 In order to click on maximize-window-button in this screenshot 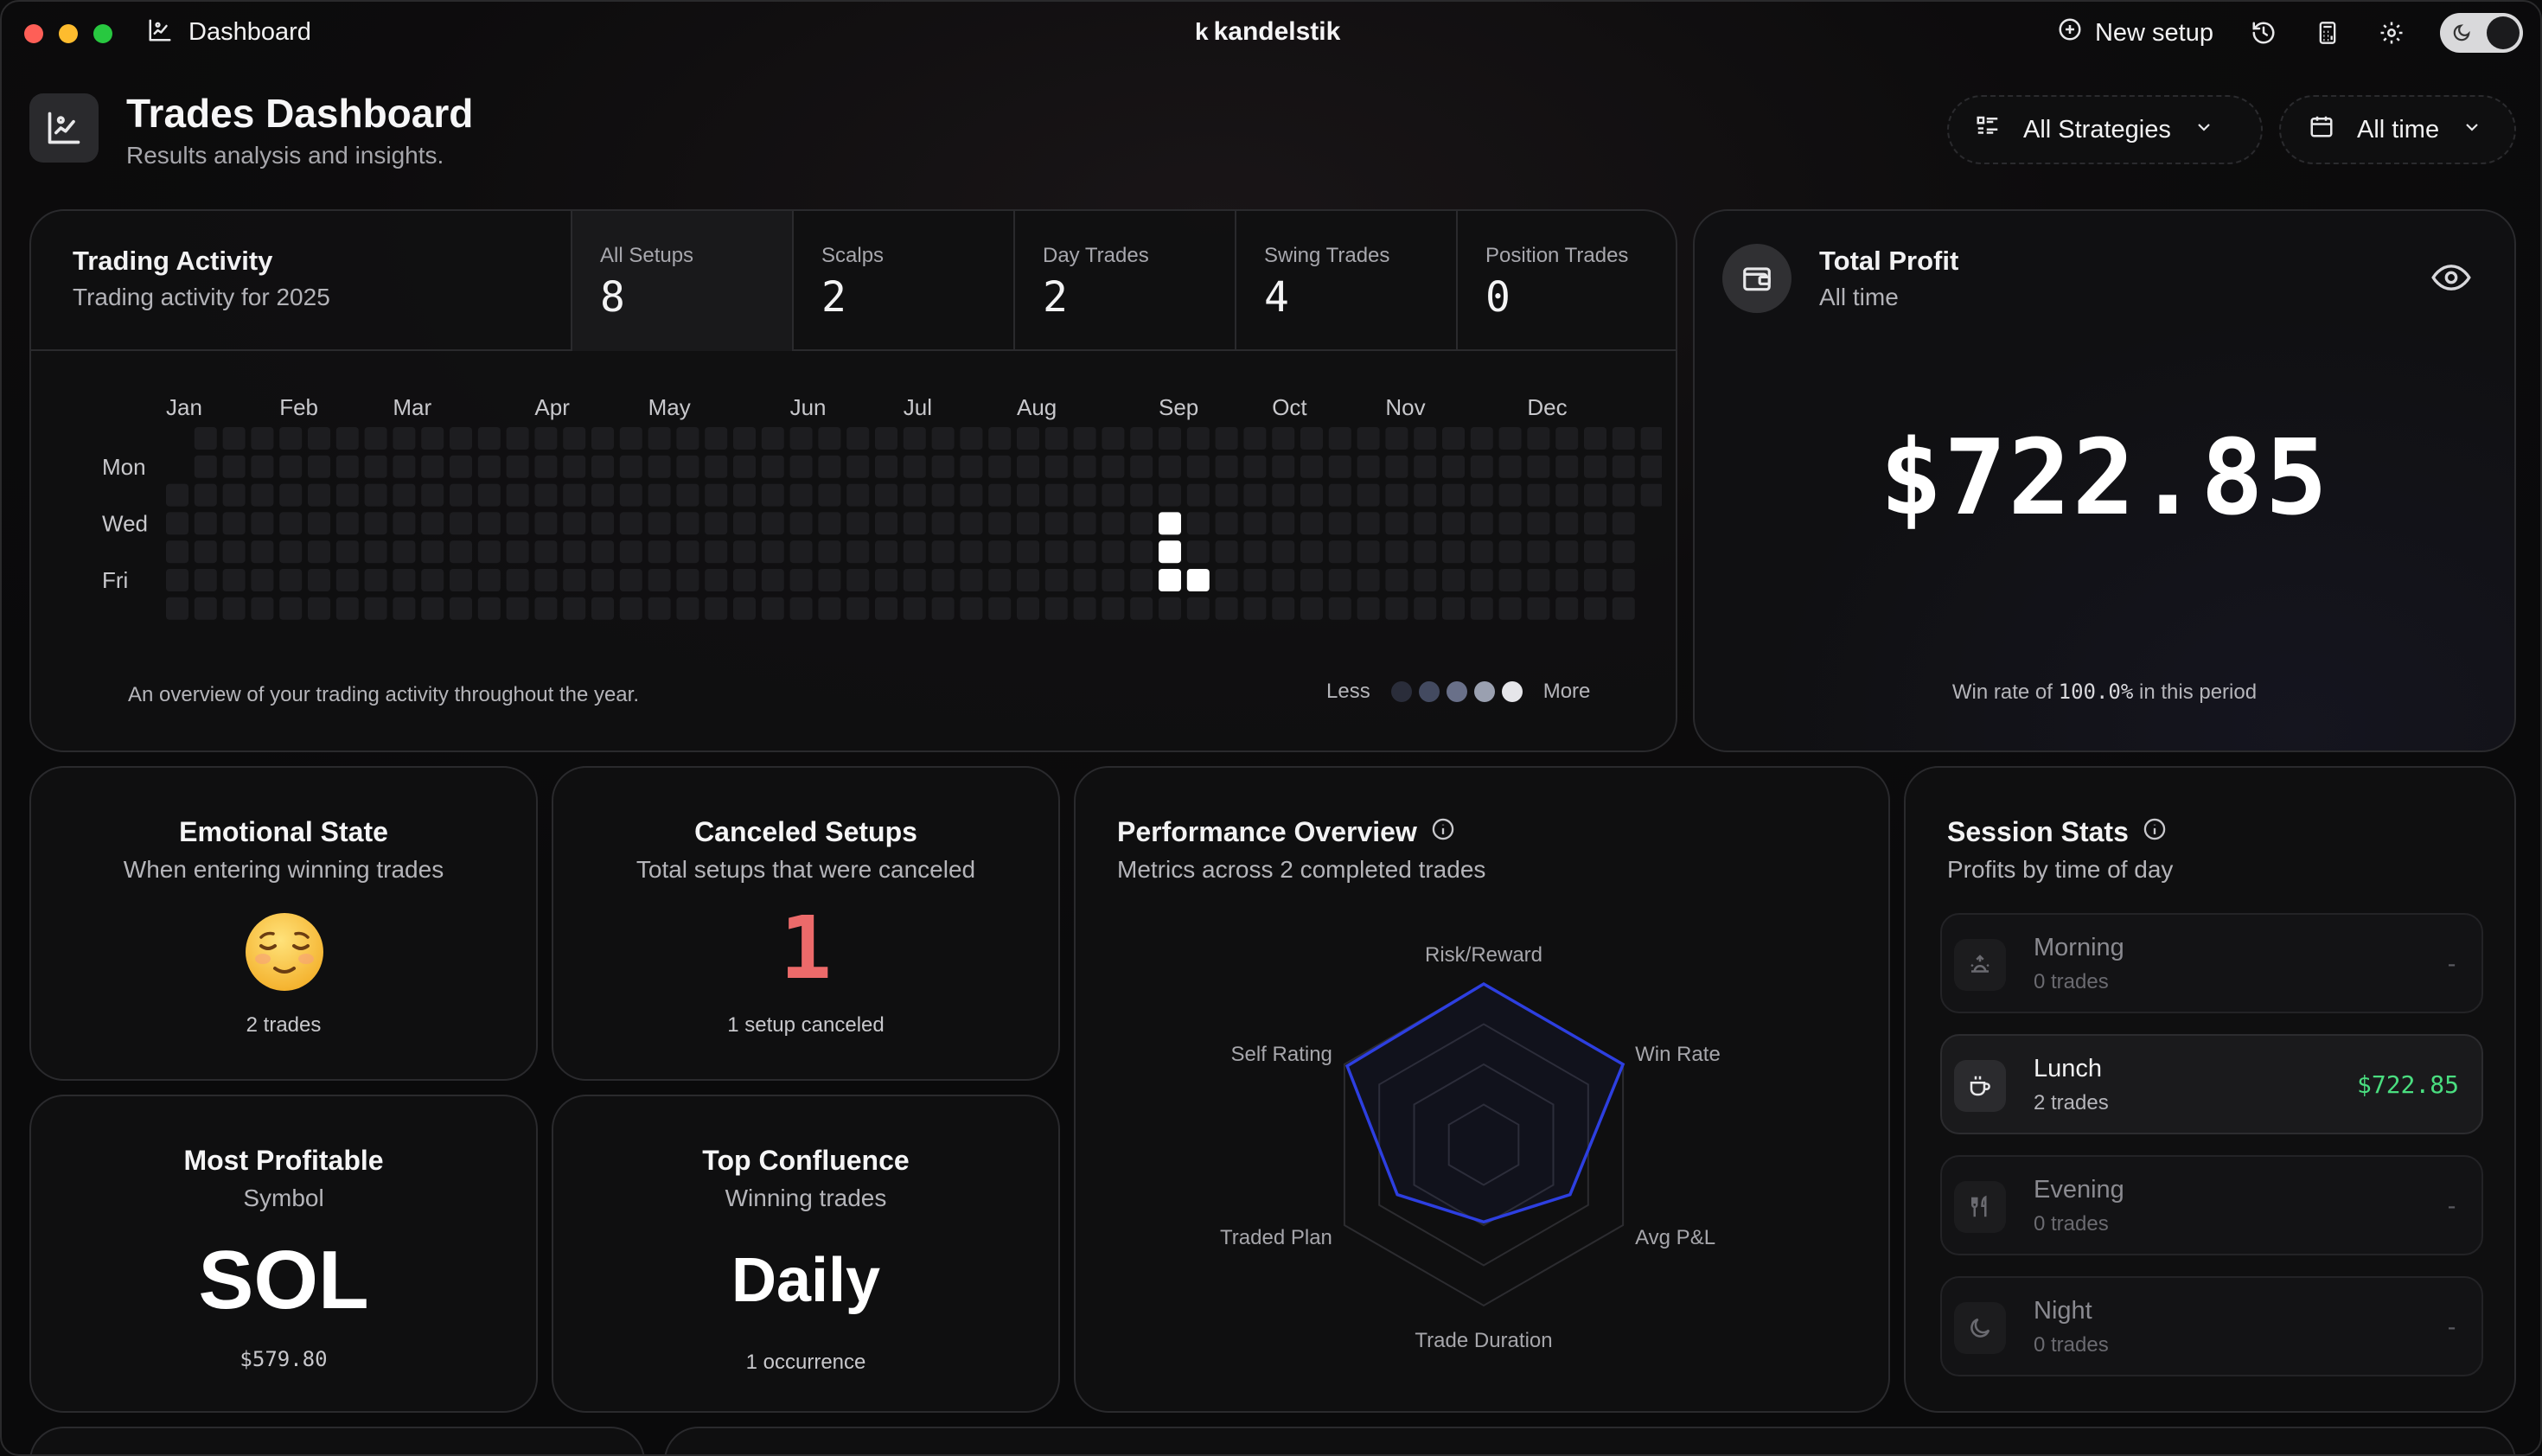, I will do `click(102, 33)`.